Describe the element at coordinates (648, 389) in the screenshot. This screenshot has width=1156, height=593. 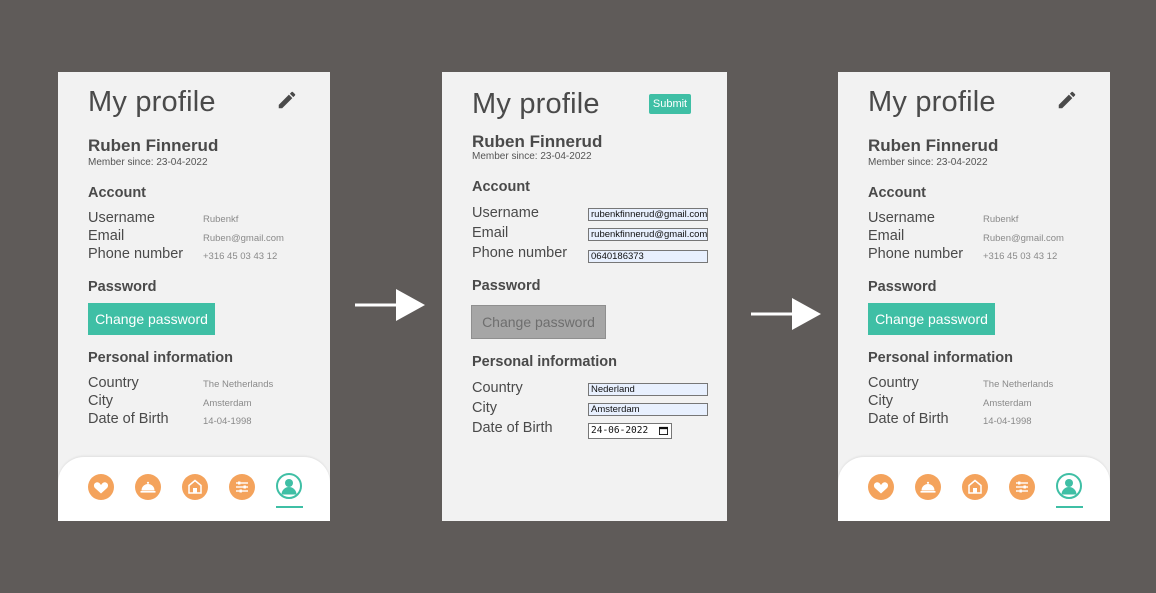
I see `country-input: Nederland` at that location.